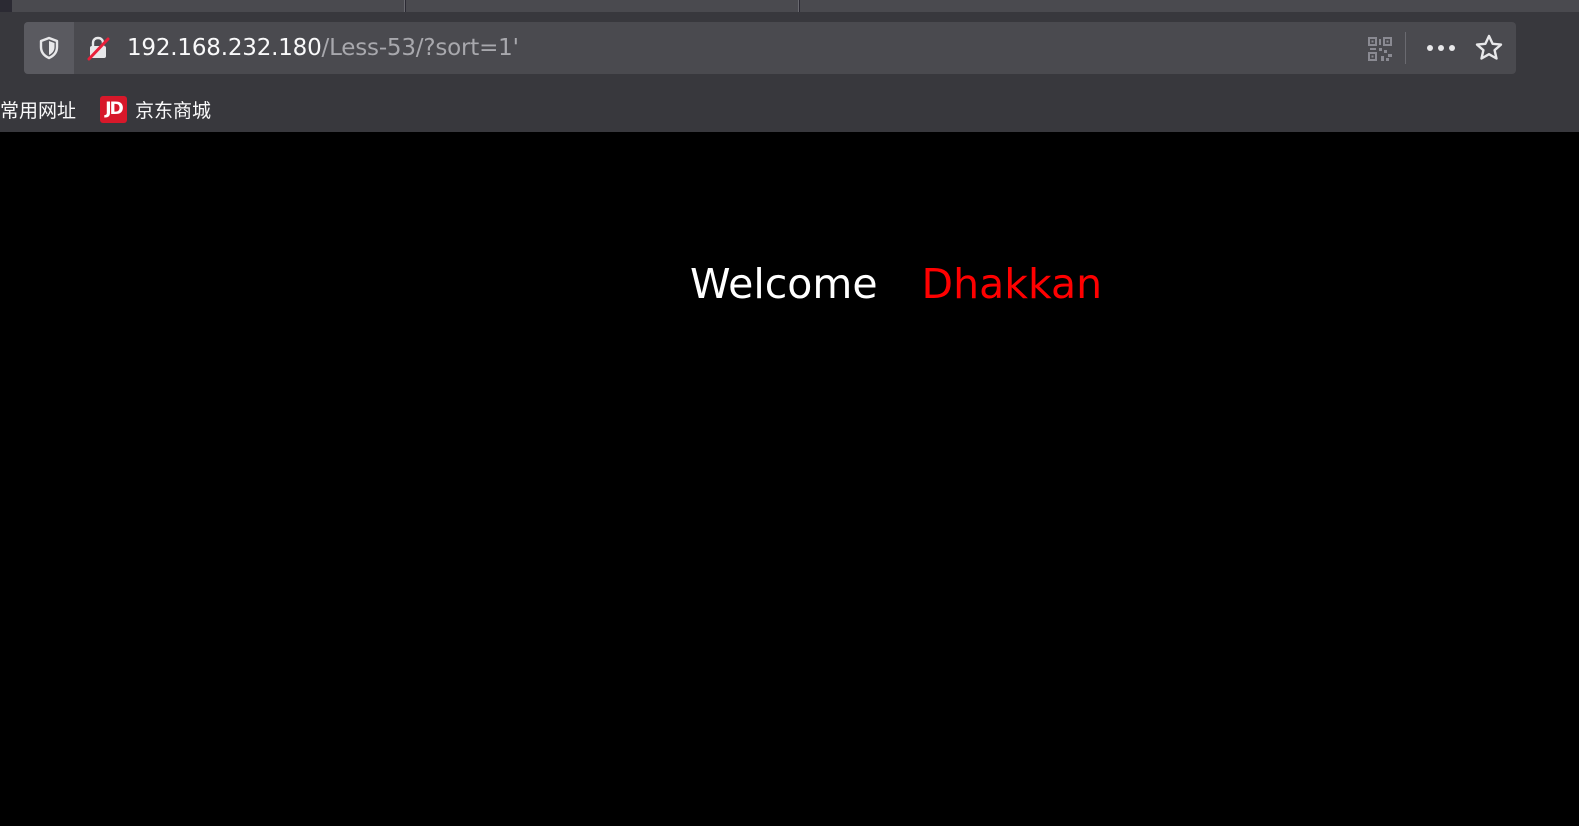  Describe the element at coordinates (420, 48) in the screenshot. I see `url-path: /Less-53/?sort=1'` at that location.